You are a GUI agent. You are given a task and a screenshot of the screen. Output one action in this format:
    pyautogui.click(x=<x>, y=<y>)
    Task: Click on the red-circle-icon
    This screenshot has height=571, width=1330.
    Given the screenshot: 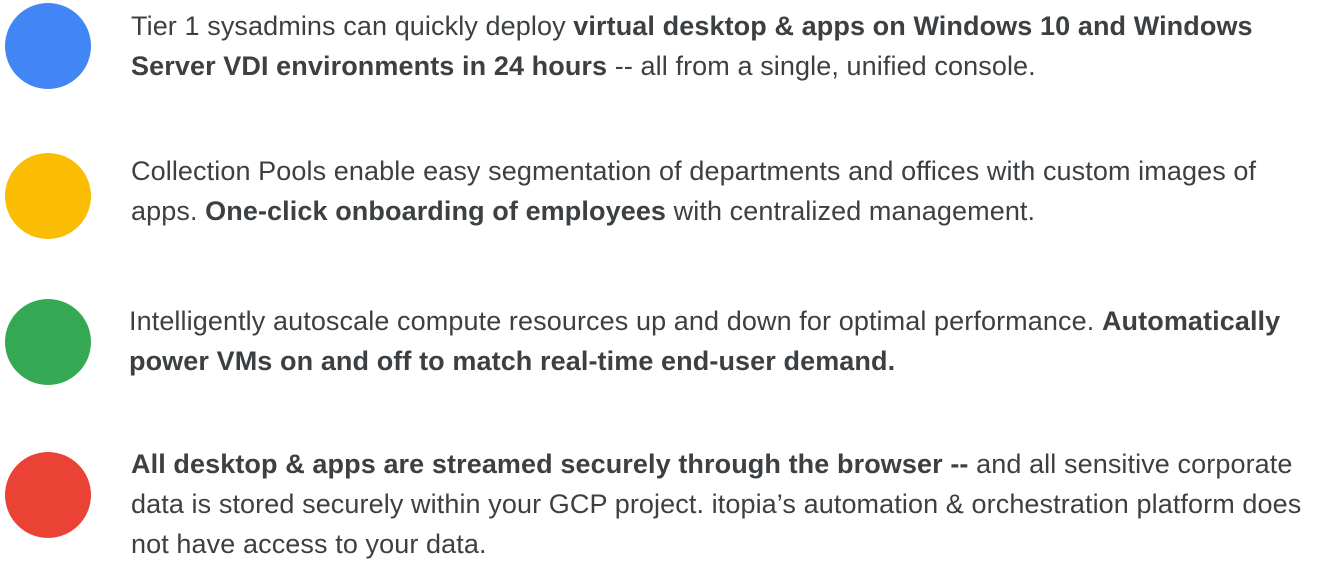 What is the action you would take?
    pyautogui.click(x=48, y=495)
    